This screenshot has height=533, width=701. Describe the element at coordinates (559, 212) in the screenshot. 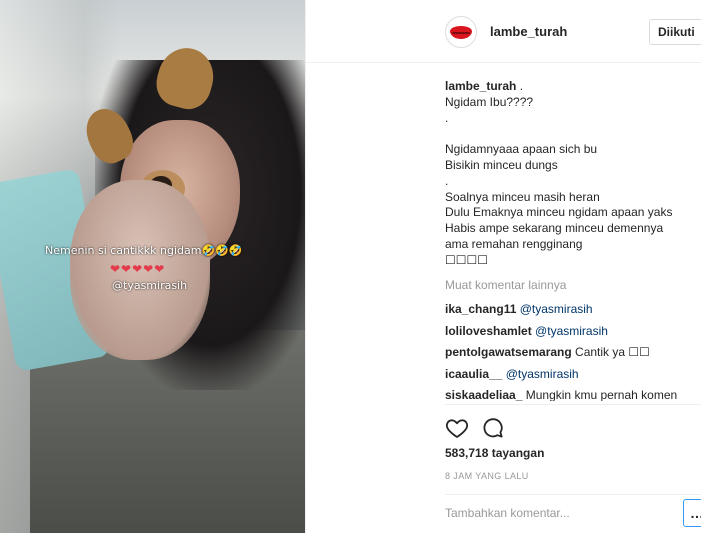

I see `caption-line: Dulu Emaknya minceu ngidam apaan yaks` at that location.